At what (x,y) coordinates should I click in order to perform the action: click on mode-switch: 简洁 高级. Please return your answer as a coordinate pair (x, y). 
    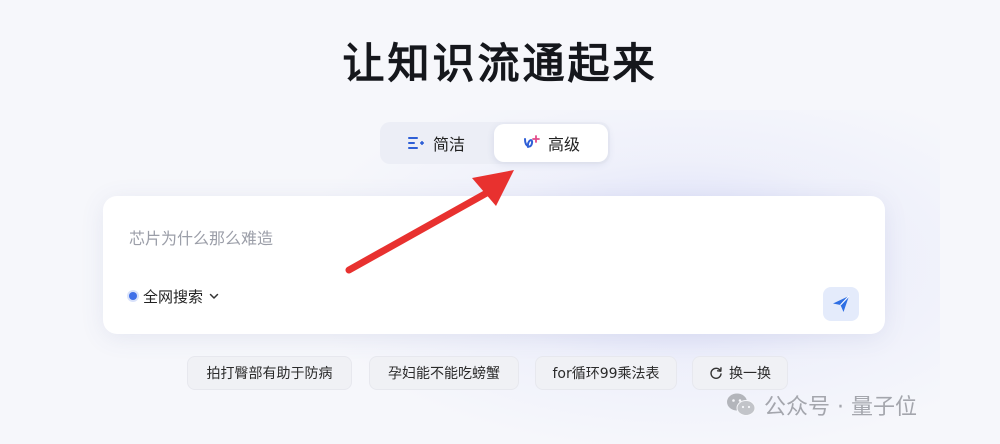
    Looking at the image, I should click on (495, 143).